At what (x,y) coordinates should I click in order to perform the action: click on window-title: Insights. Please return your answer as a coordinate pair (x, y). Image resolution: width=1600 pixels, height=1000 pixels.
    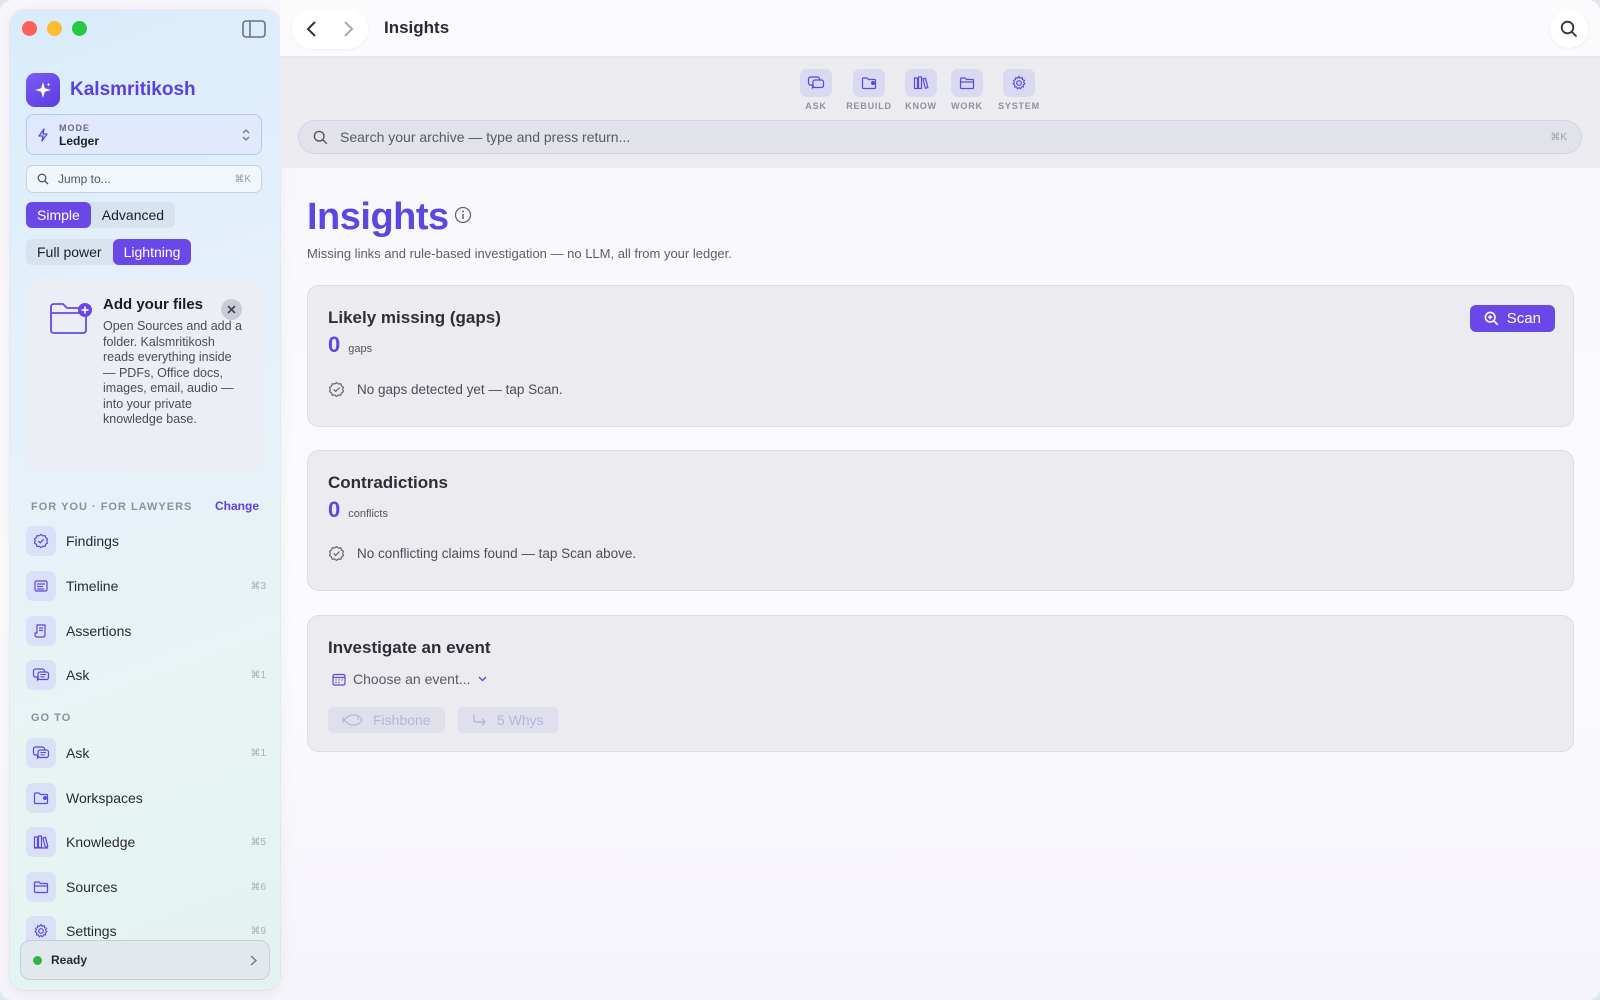
    Looking at the image, I should click on (417, 27).